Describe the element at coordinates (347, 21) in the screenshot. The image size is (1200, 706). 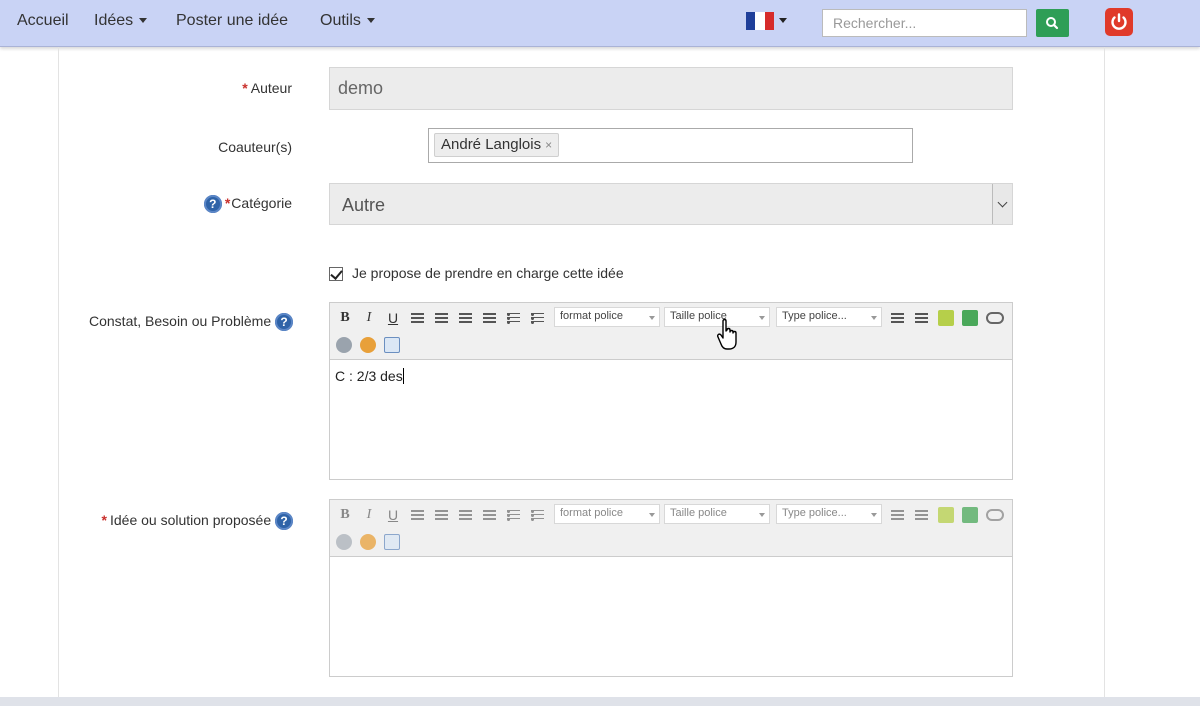
I see `nav-tools-menu: Outils` at that location.